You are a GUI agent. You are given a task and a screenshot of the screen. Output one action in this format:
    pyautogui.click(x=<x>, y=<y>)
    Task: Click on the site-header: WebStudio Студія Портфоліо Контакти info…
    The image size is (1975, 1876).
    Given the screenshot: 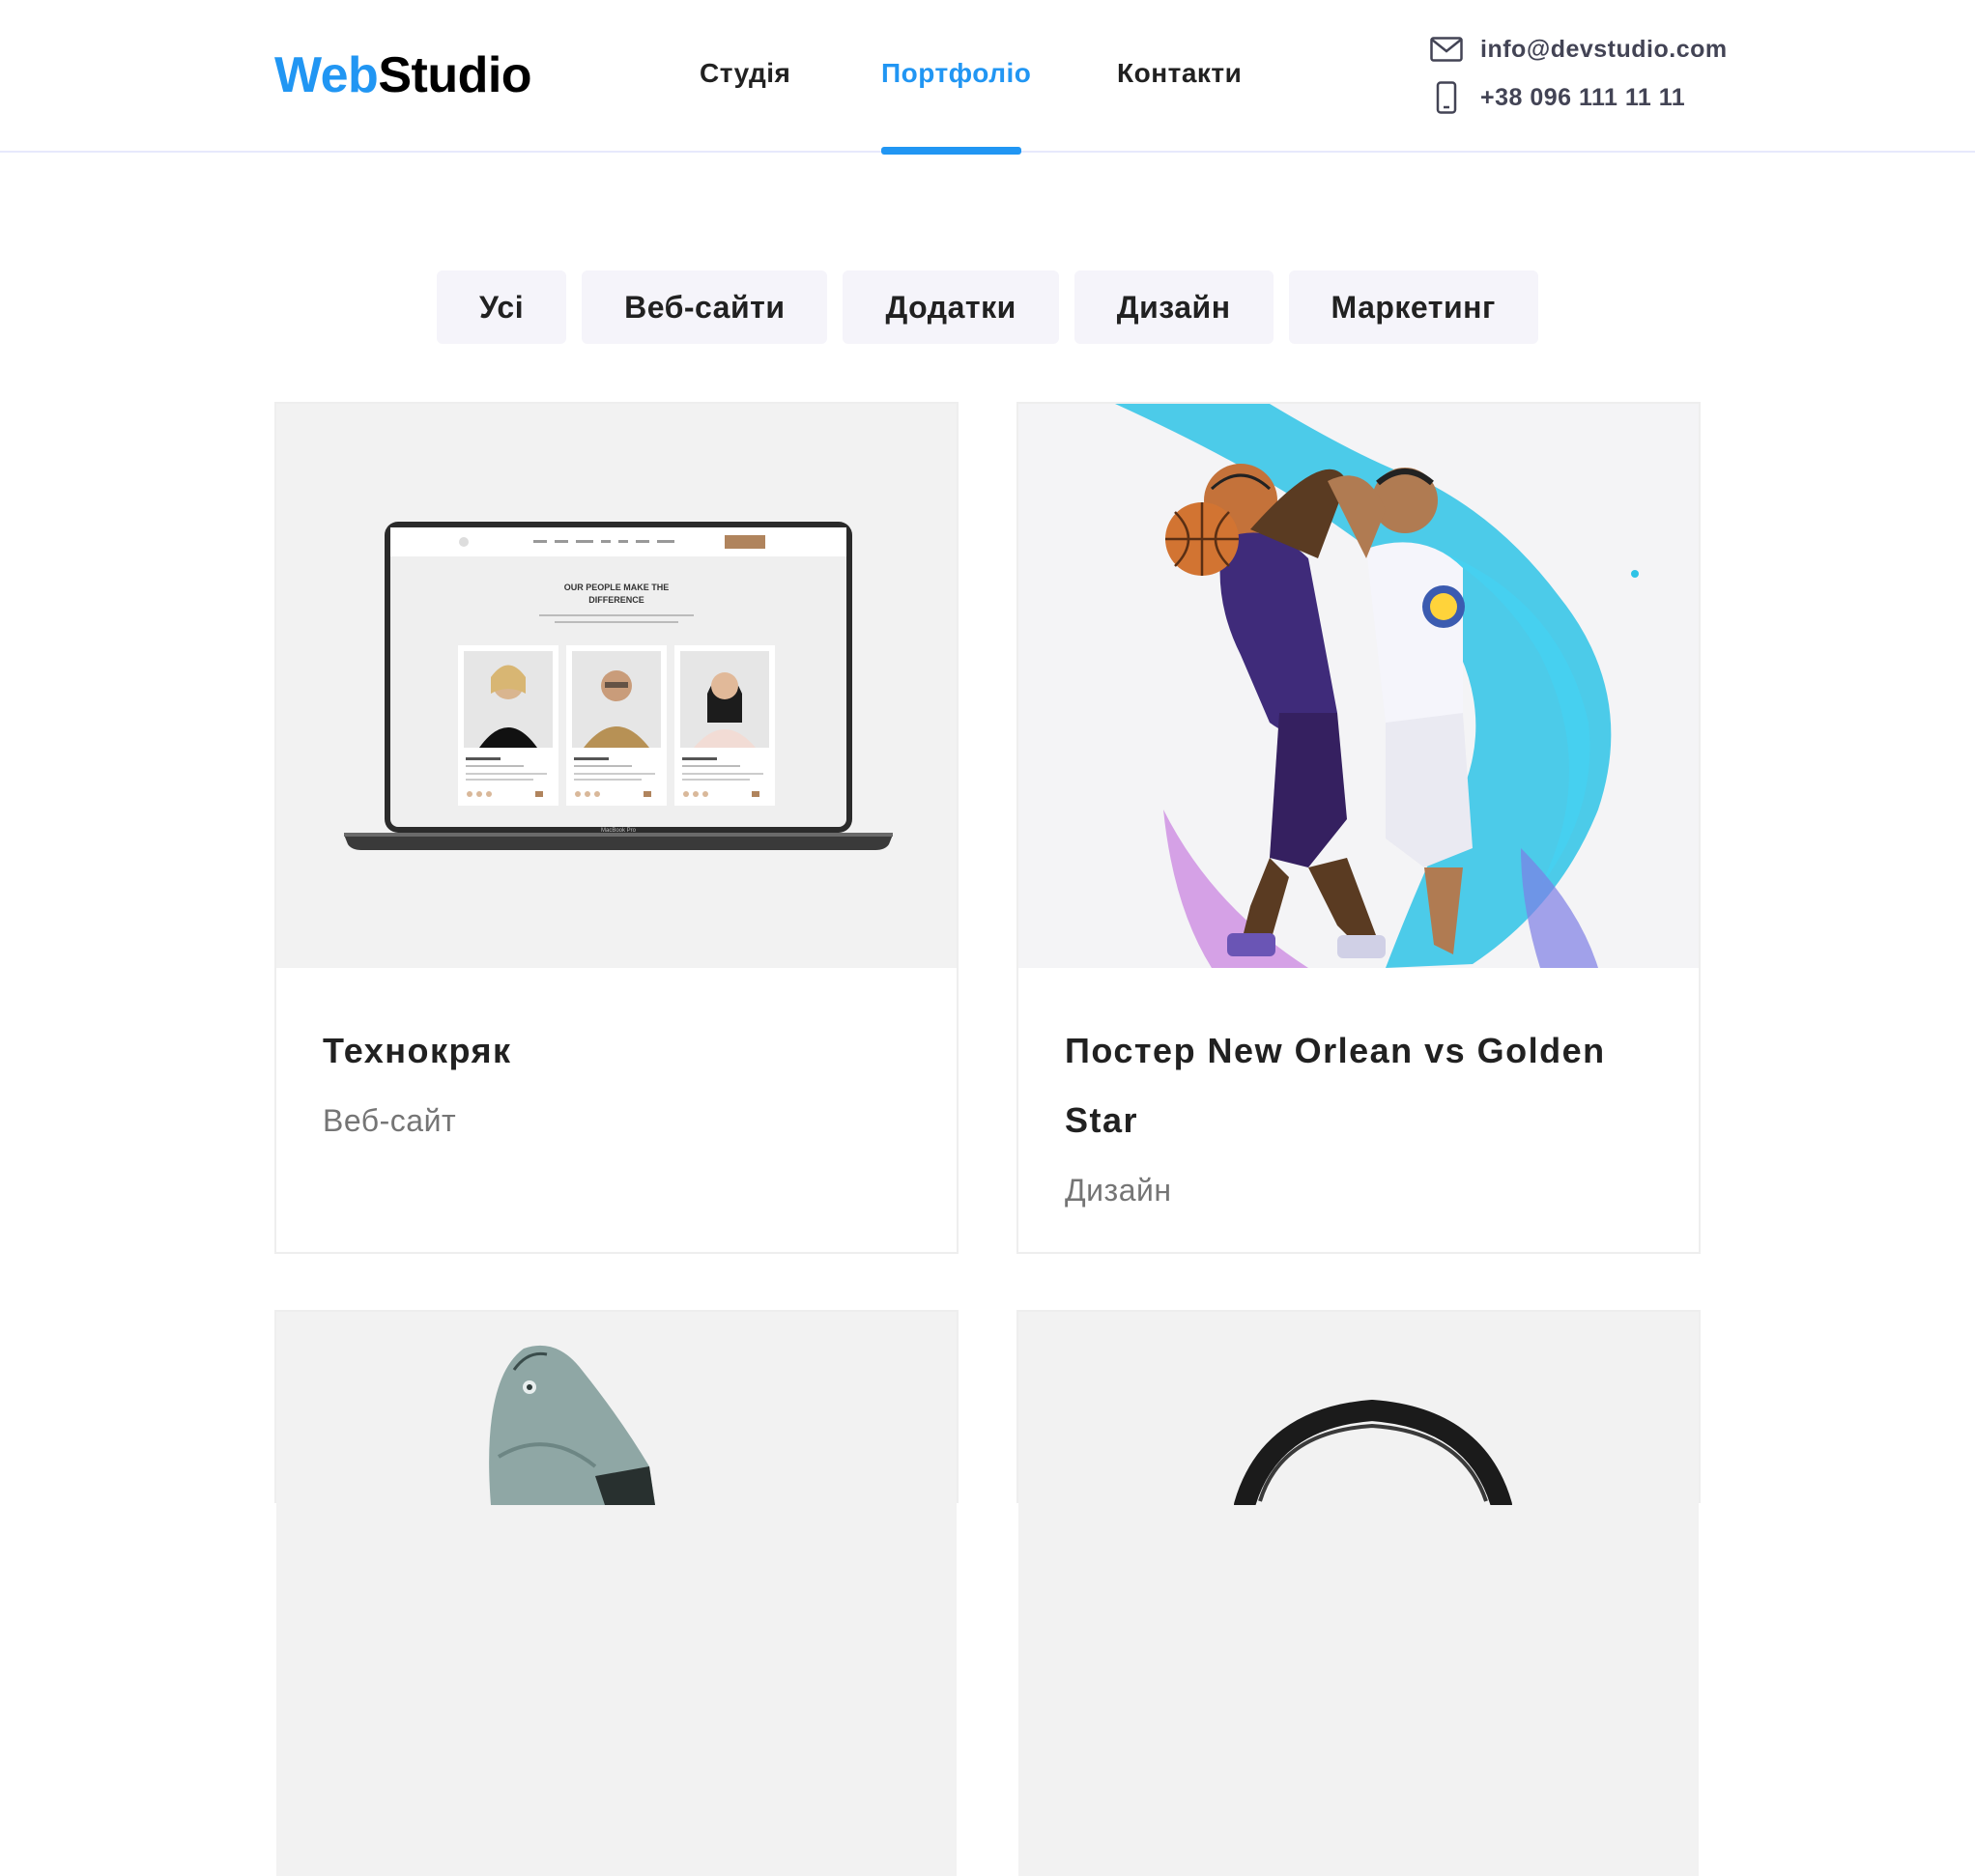 What is the action you would take?
    pyautogui.click(x=987, y=78)
    